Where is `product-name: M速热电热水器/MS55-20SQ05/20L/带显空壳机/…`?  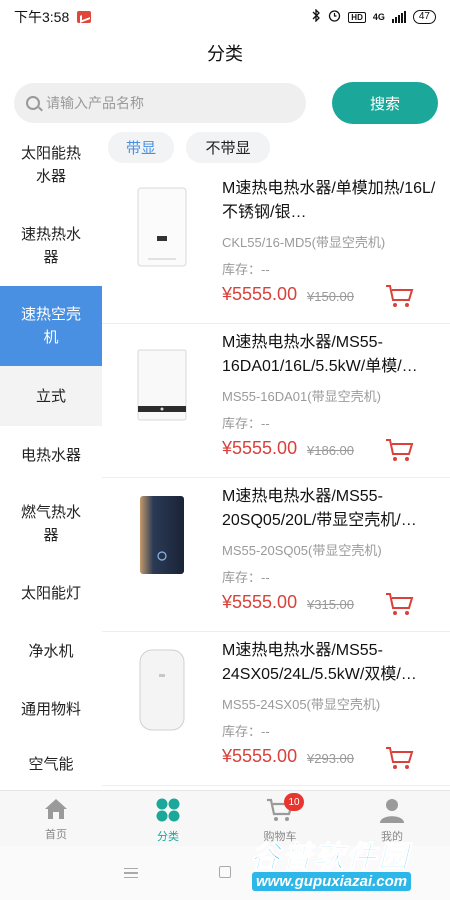
product-name: M速热电热水器/MS55-20SQ05/20L/带显空壳机/… is located at coordinates (319, 508).